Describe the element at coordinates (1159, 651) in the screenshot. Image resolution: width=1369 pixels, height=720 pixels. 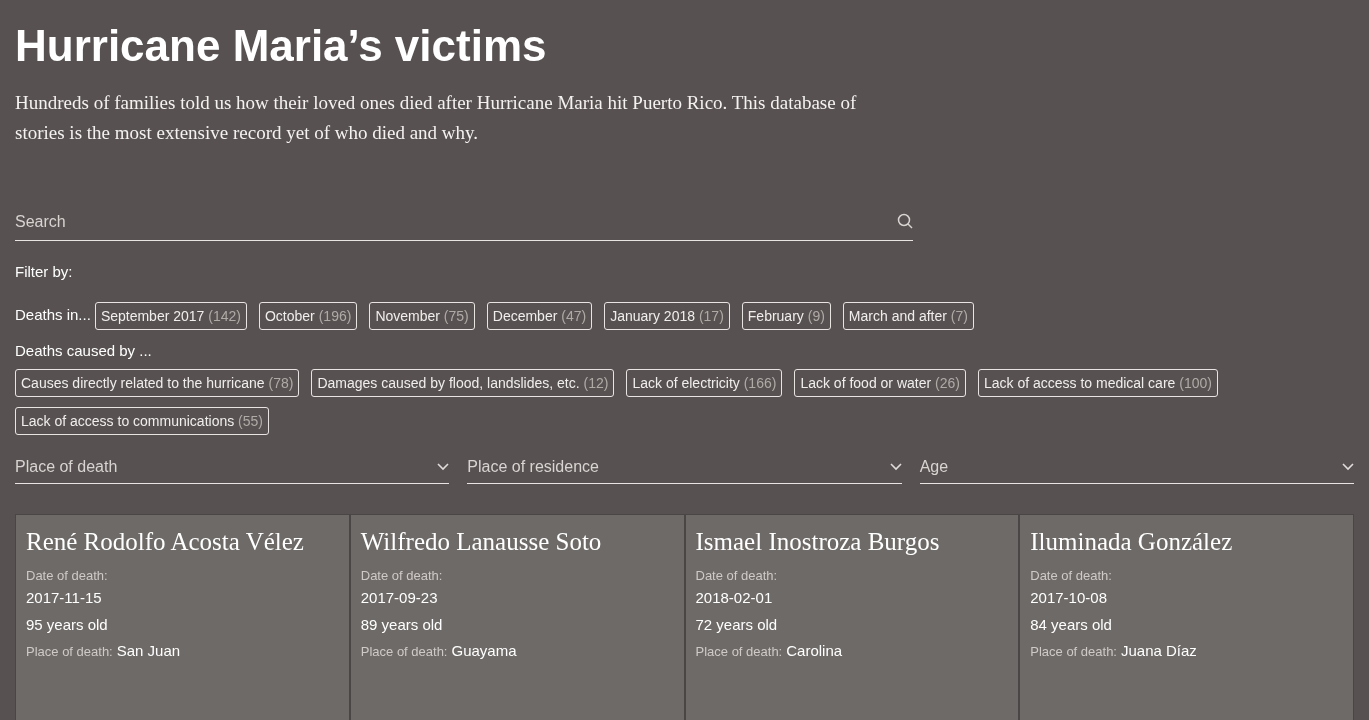
I see `death-place: Juana Díaz` at that location.